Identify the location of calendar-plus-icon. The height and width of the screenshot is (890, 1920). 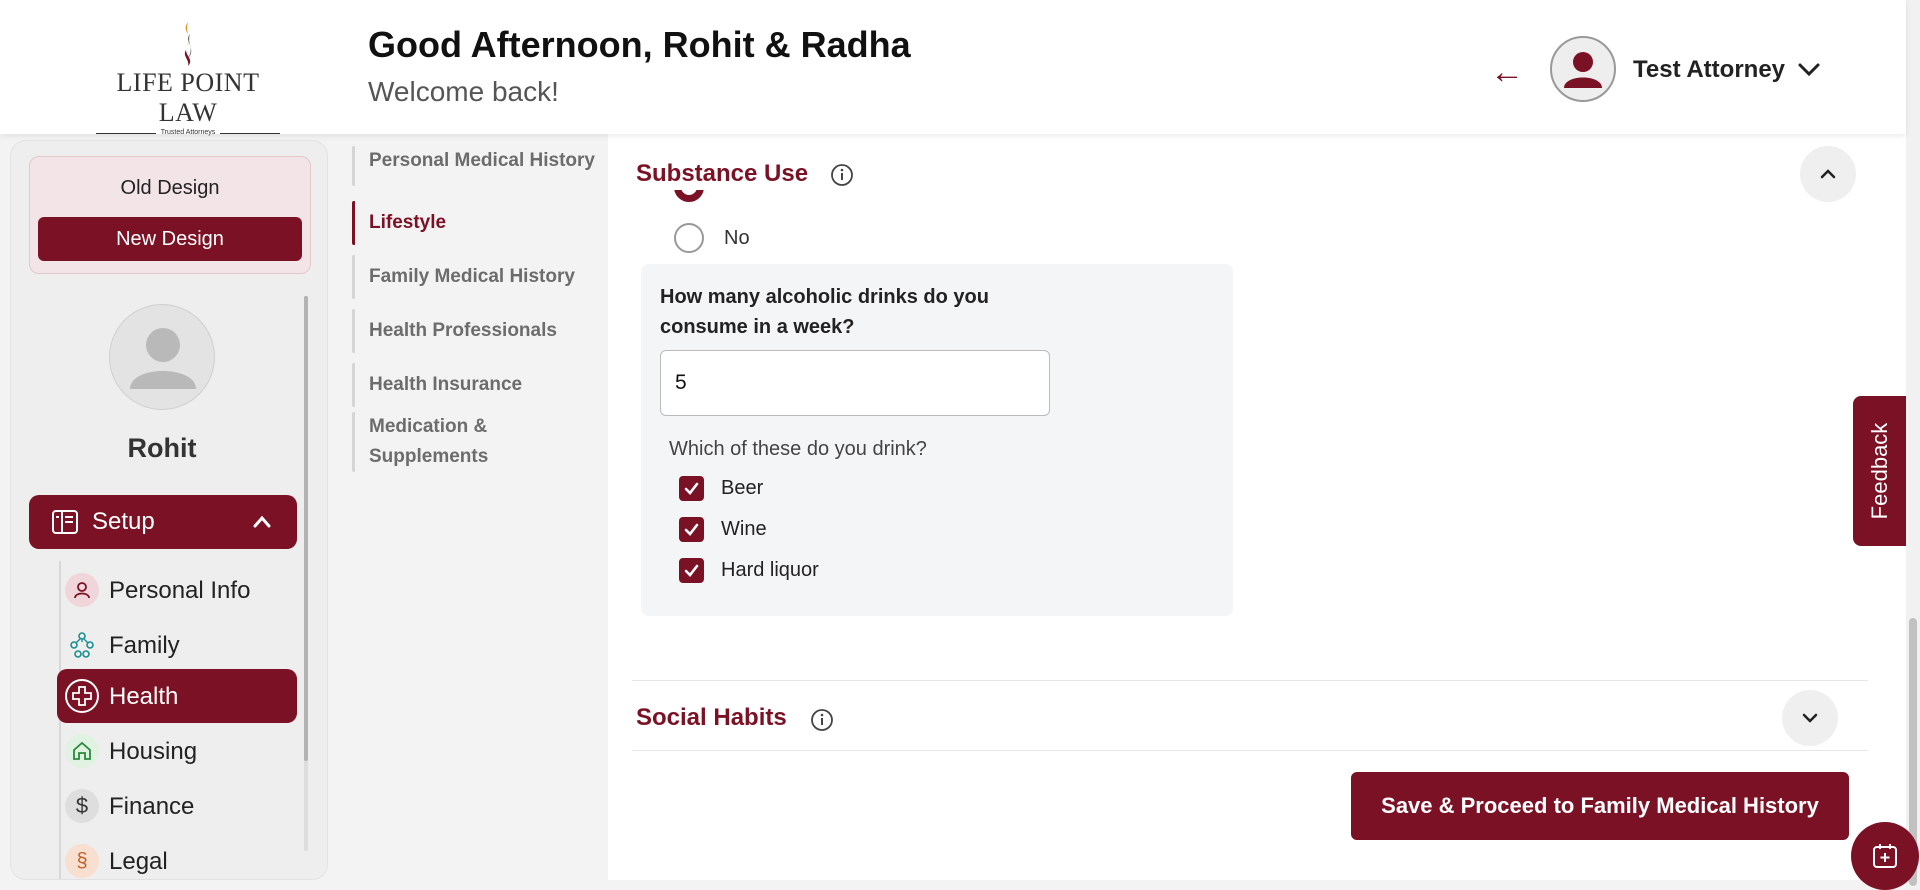
(1885, 856).